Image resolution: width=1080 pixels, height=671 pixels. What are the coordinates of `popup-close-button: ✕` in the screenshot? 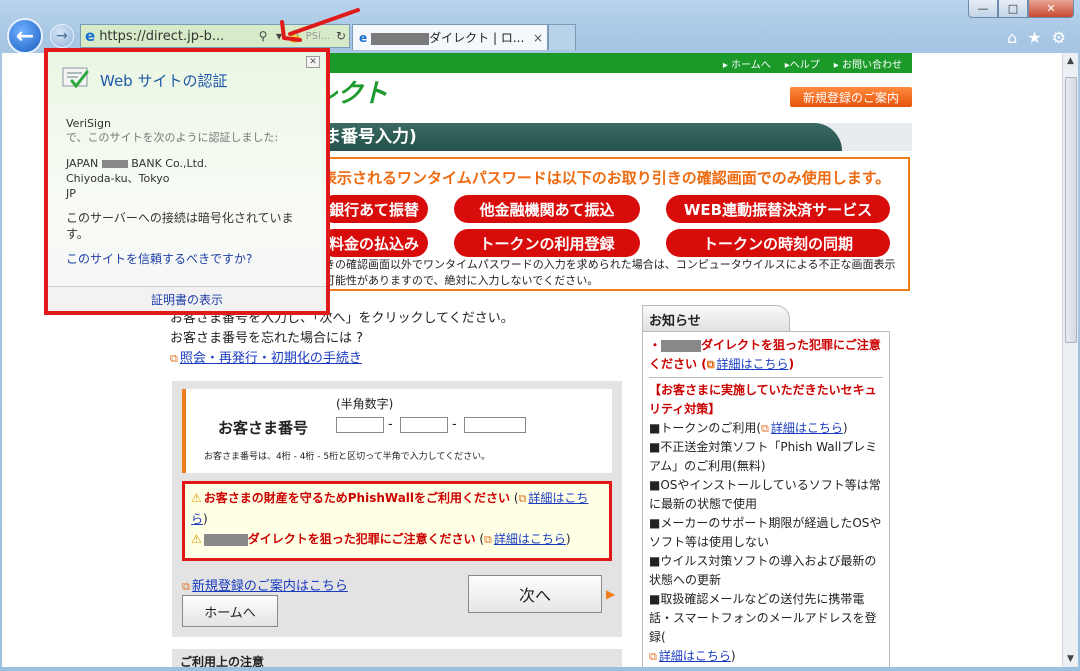 It's located at (313, 62).